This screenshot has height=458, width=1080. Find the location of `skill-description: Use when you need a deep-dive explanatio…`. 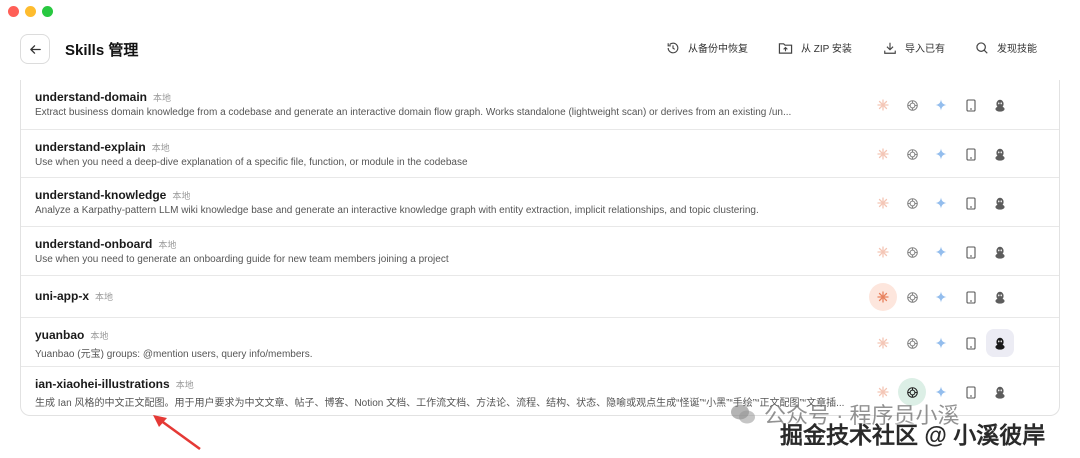

skill-description: Use when you need a deep-dive explanatio… is located at coordinates (251, 162).